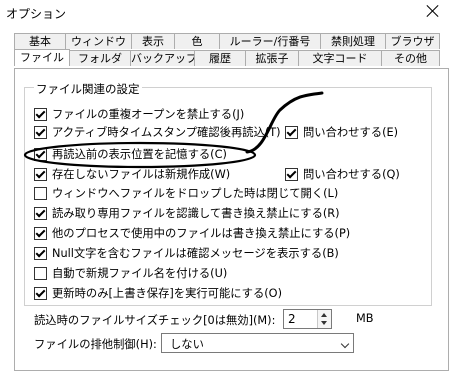 Image resolution: width=451 pixels, height=377 pixels. I want to click on tab-browser: ブラウザ, so click(412, 41).